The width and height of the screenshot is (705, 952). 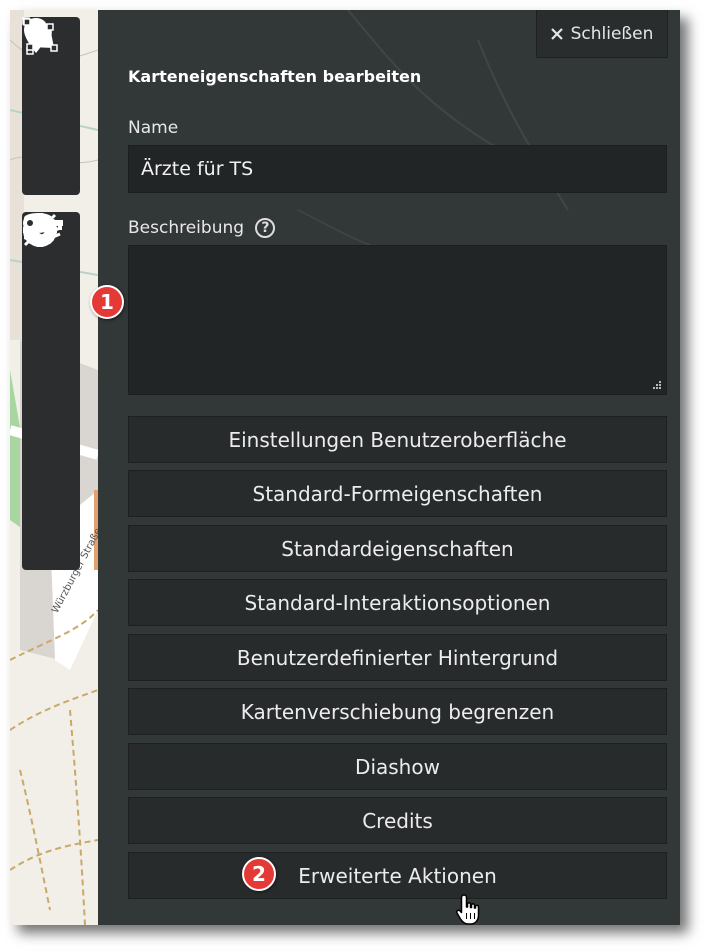 What do you see at coordinates (397, 169) in the screenshot?
I see `name-input: Ärzte für TS` at bounding box center [397, 169].